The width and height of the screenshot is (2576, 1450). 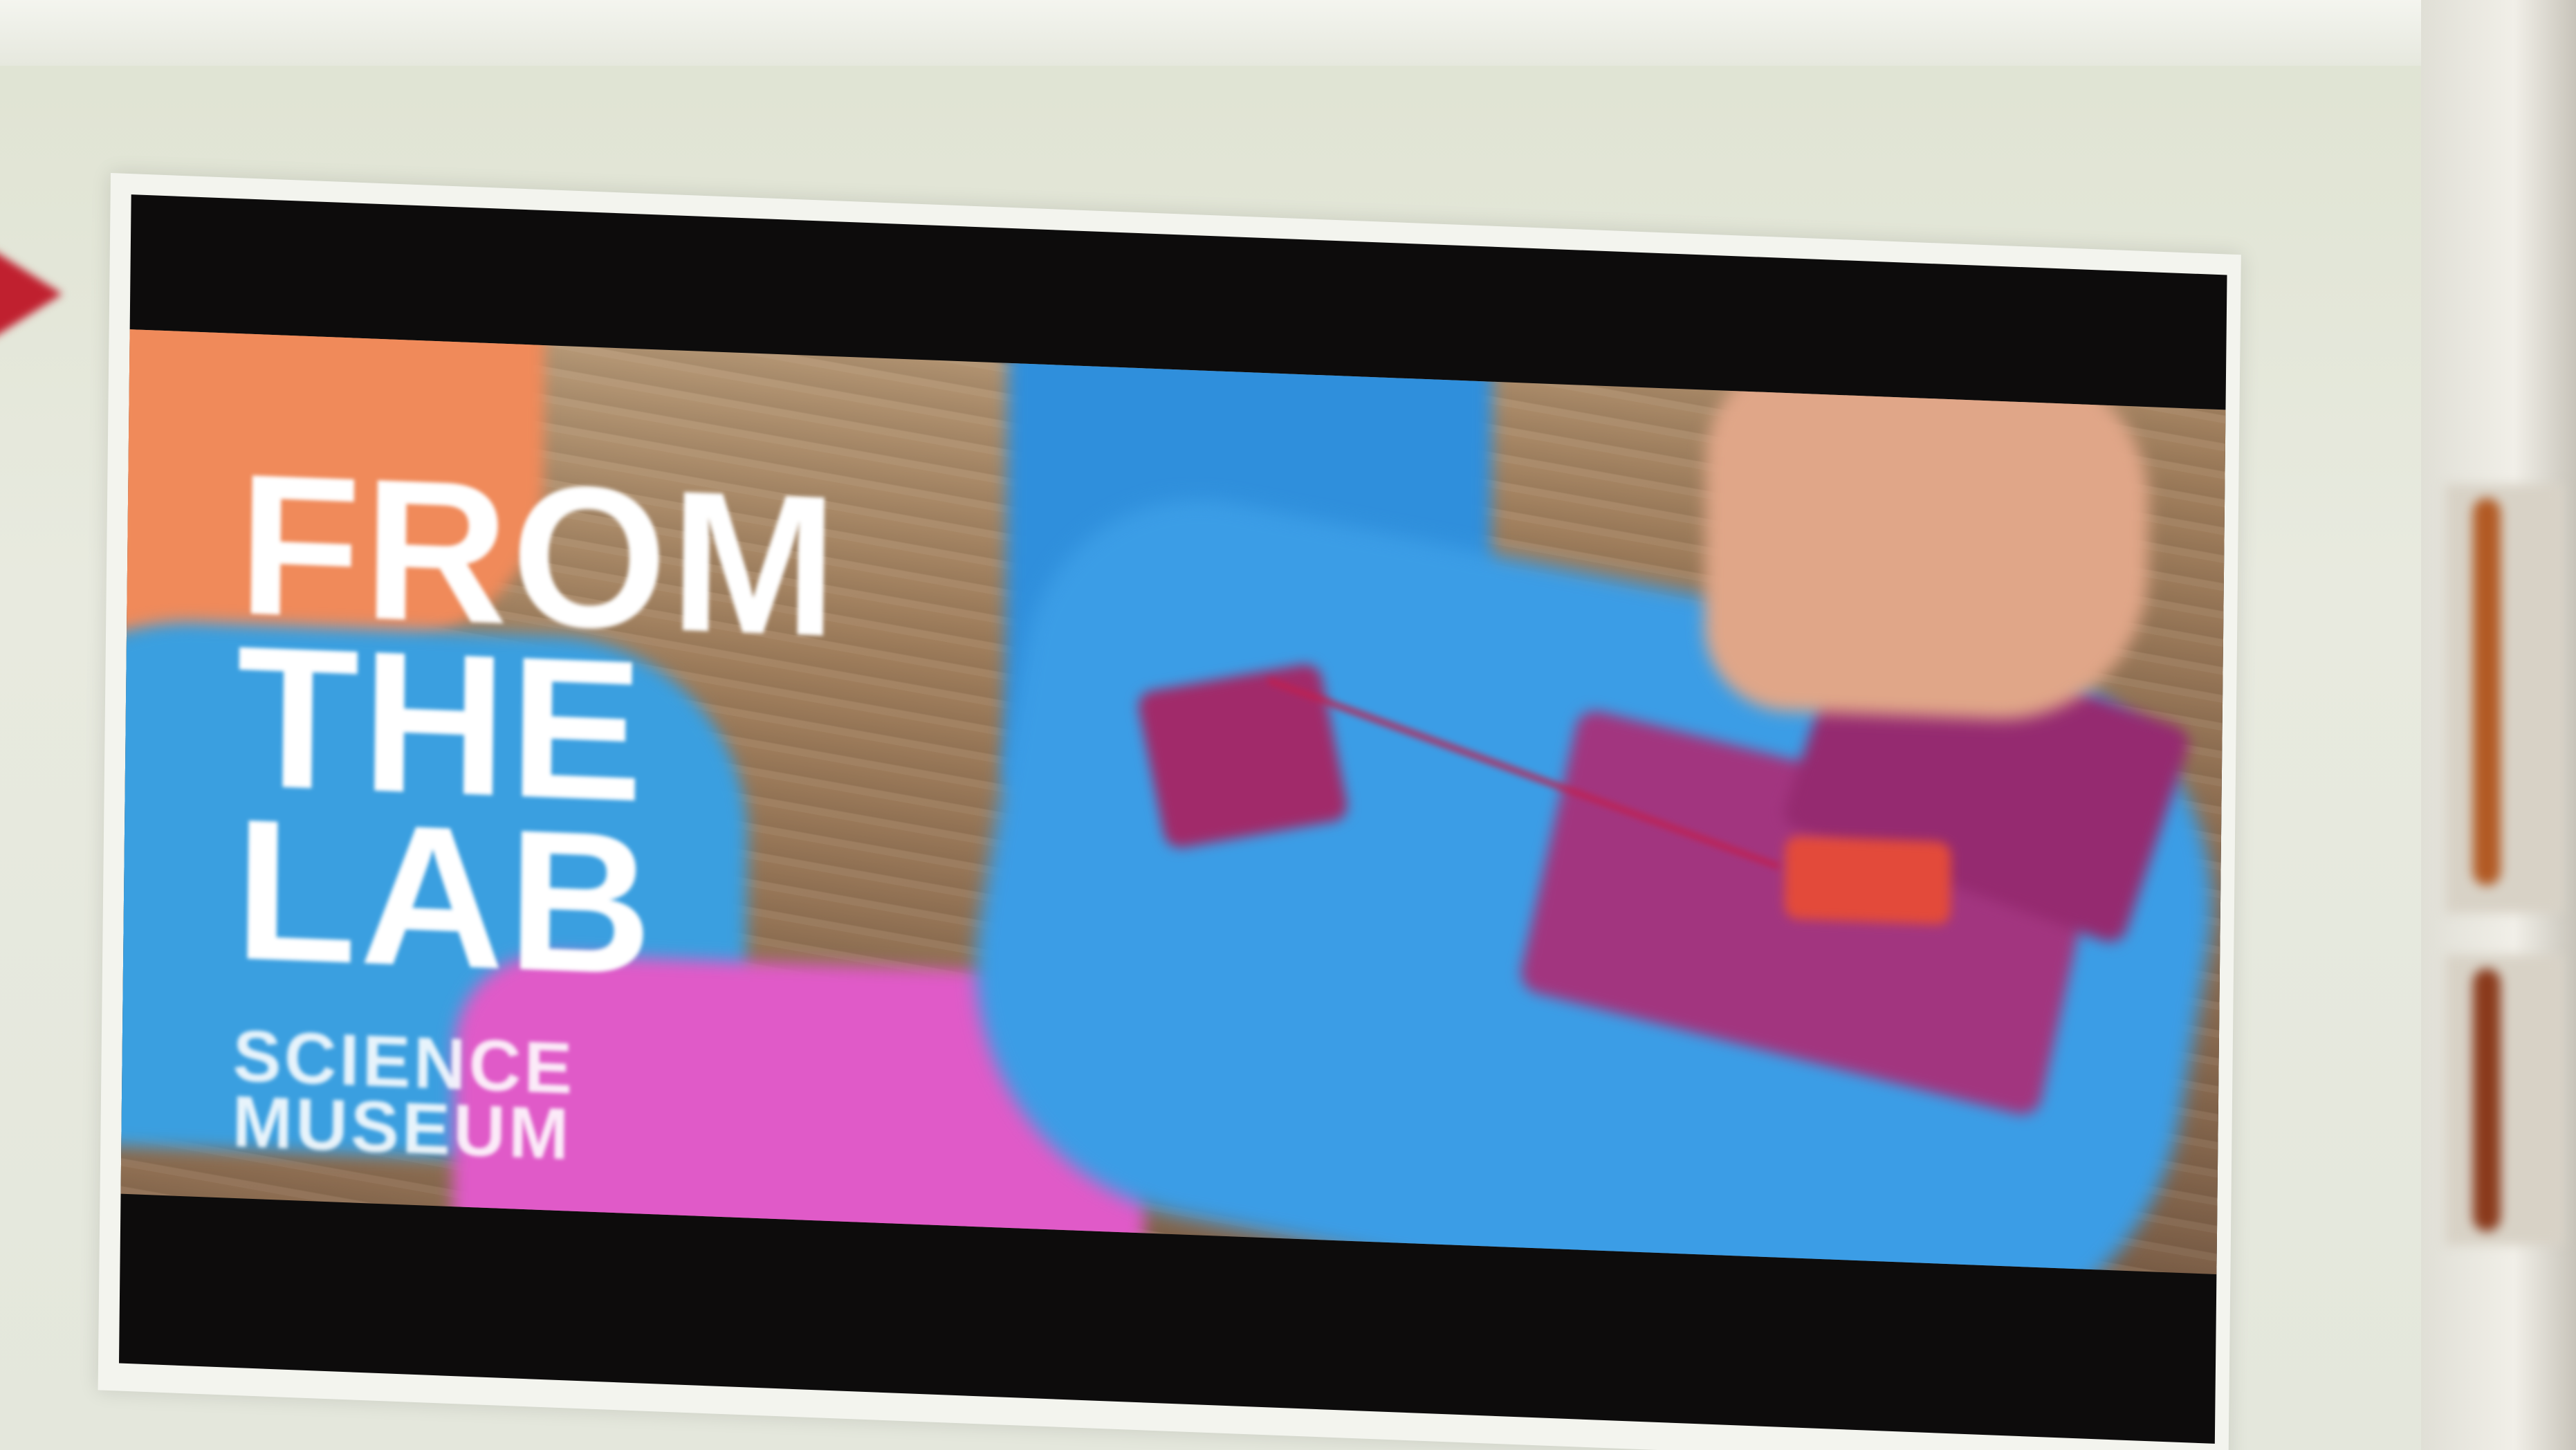 I want to click on video-title-line: LAB, so click(x=444, y=897).